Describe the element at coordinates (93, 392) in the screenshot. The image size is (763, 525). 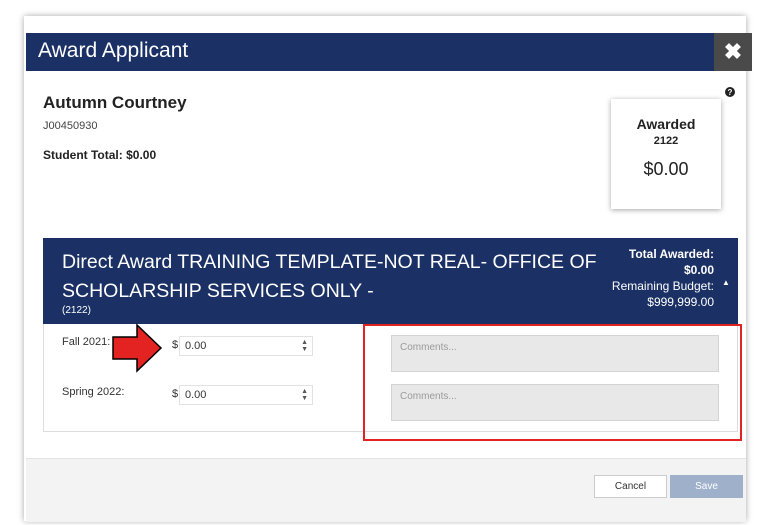
I see `term-spring-label: Spring 2022:` at that location.